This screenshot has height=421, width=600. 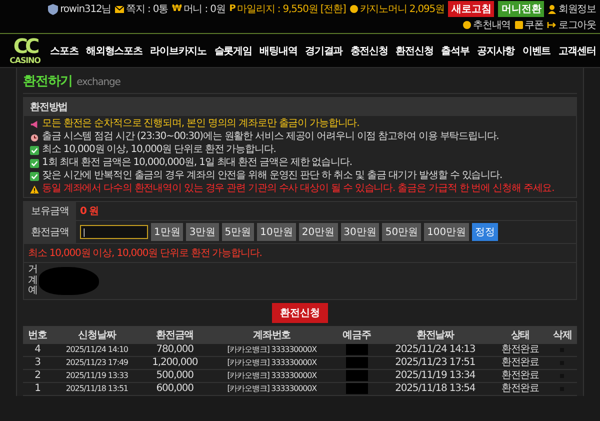 I want to click on p-icon: P, so click(x=232, y=9).